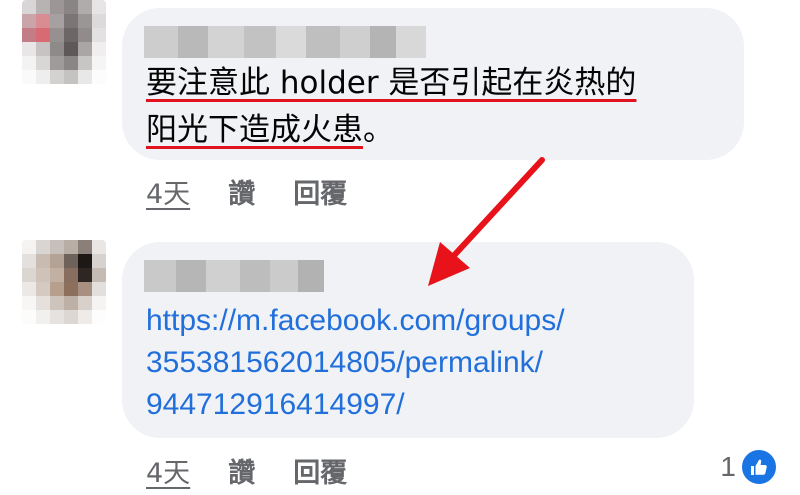 This screenshot has width=800, height=495. What do you see at coordinates (441, 107) in the screenshot?
I see `comment-text: 要注意此 holder 是否引起在炎热的 阳光下造成火患。` at bounding box center [441, 107].